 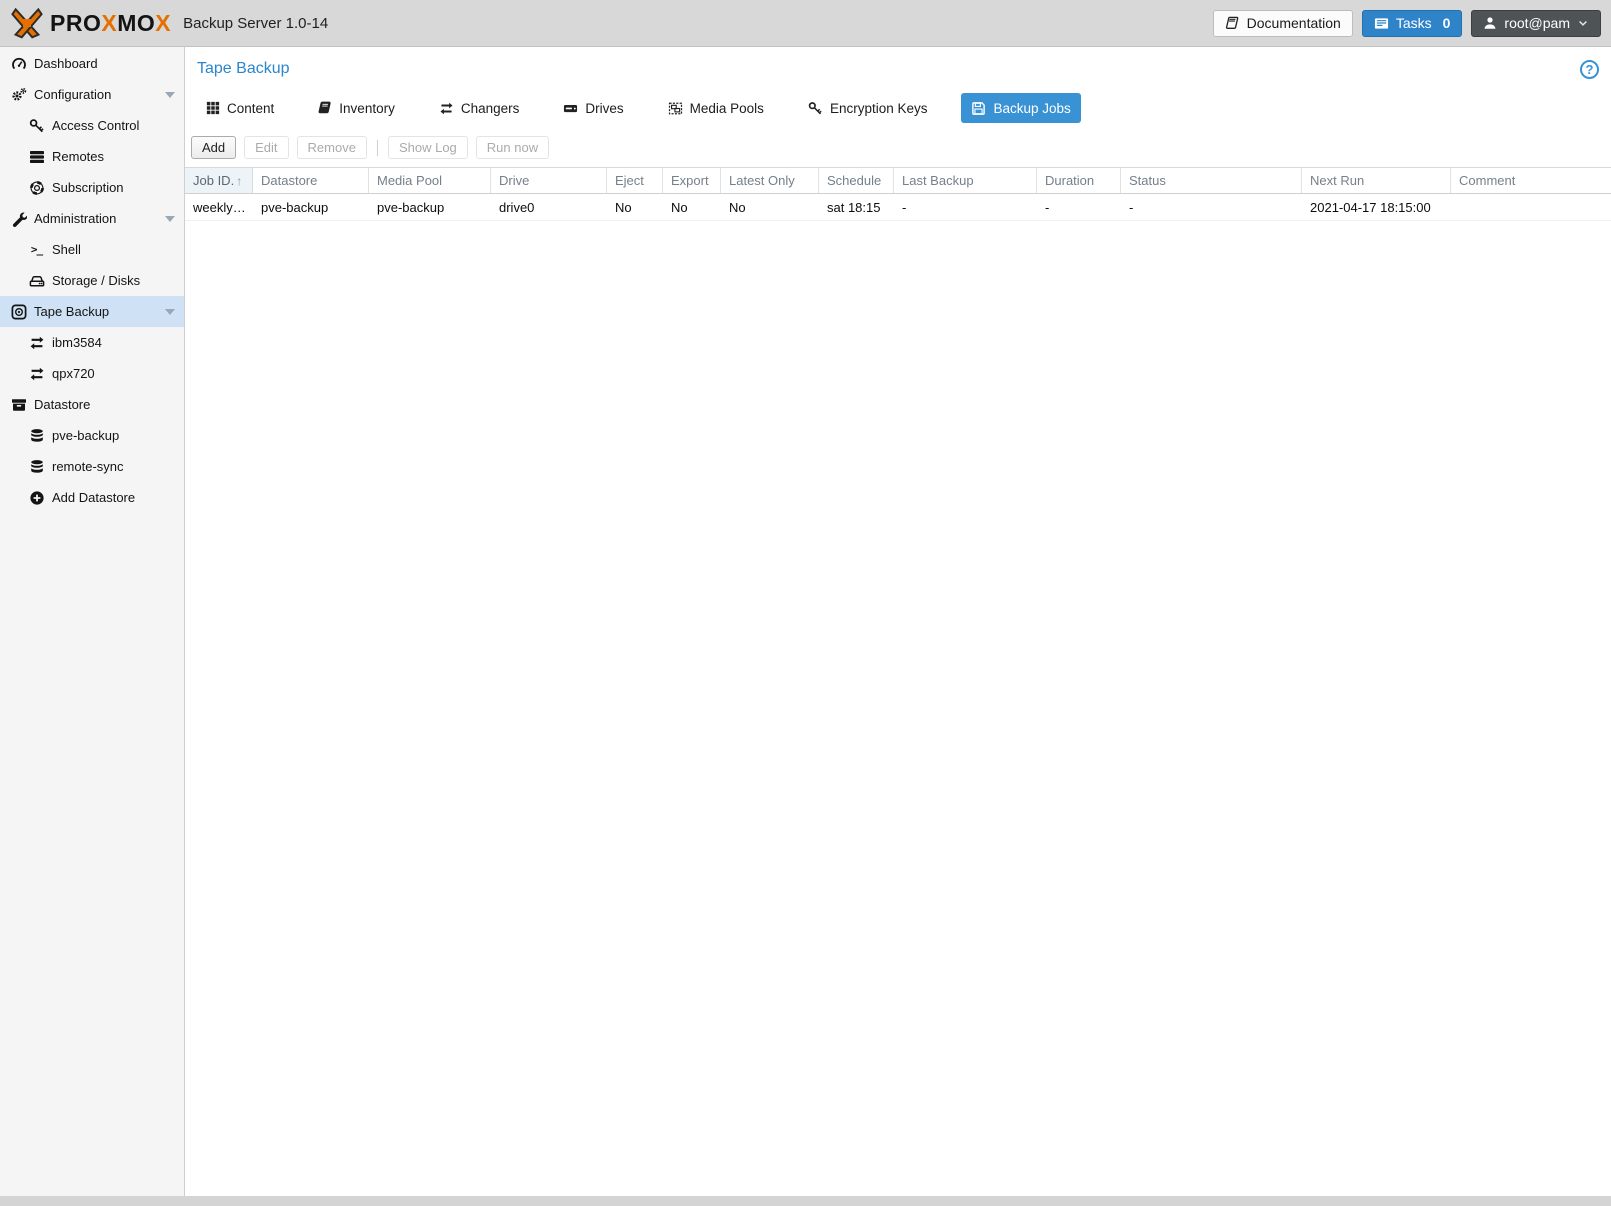 What do you see at coordinates (635, 180) in the screenshot?
I see `column-header-eject: Eject` at bounding box center [635, 180].